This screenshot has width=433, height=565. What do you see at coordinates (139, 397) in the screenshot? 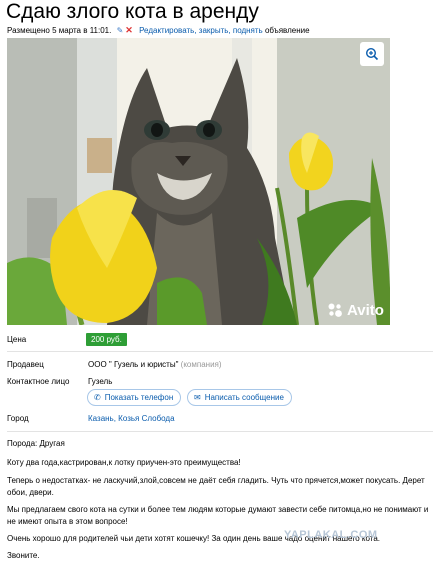
I see `show-phone-label: Показать телефон` at bounding box center [139, 397].